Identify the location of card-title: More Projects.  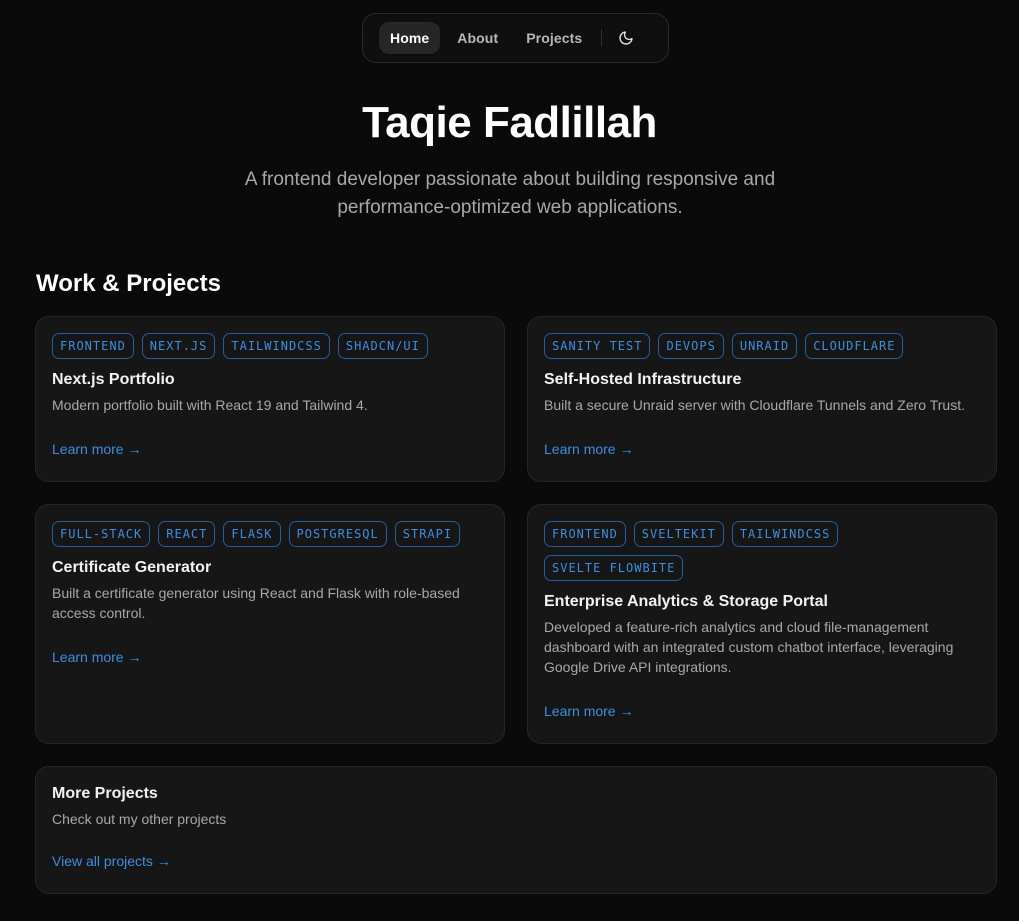
(105, 793).